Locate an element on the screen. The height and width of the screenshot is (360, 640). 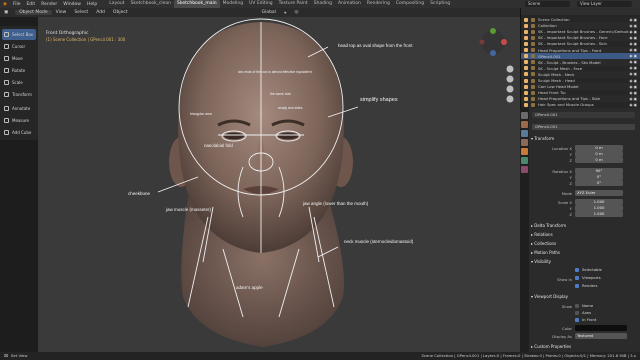
menu-view: View is located at coordinates (61, 12).